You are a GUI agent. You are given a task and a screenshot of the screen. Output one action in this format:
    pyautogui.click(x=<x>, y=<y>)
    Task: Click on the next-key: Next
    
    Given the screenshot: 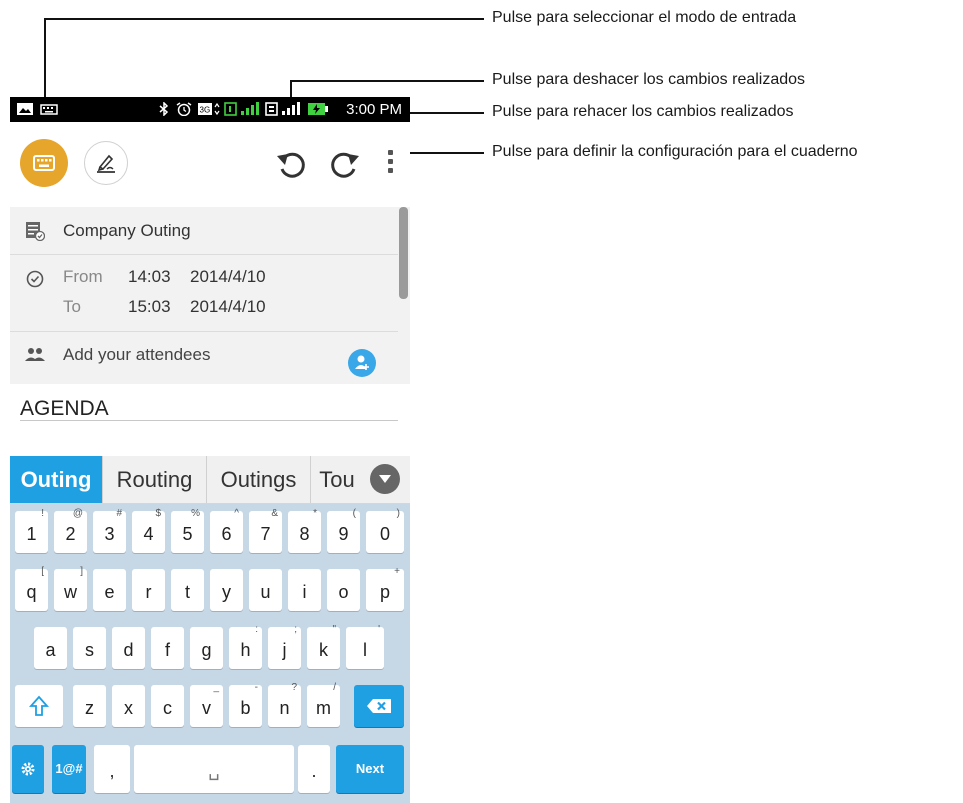 What is the action you would take?
    pyautogui.click(x=370, y=769)
    